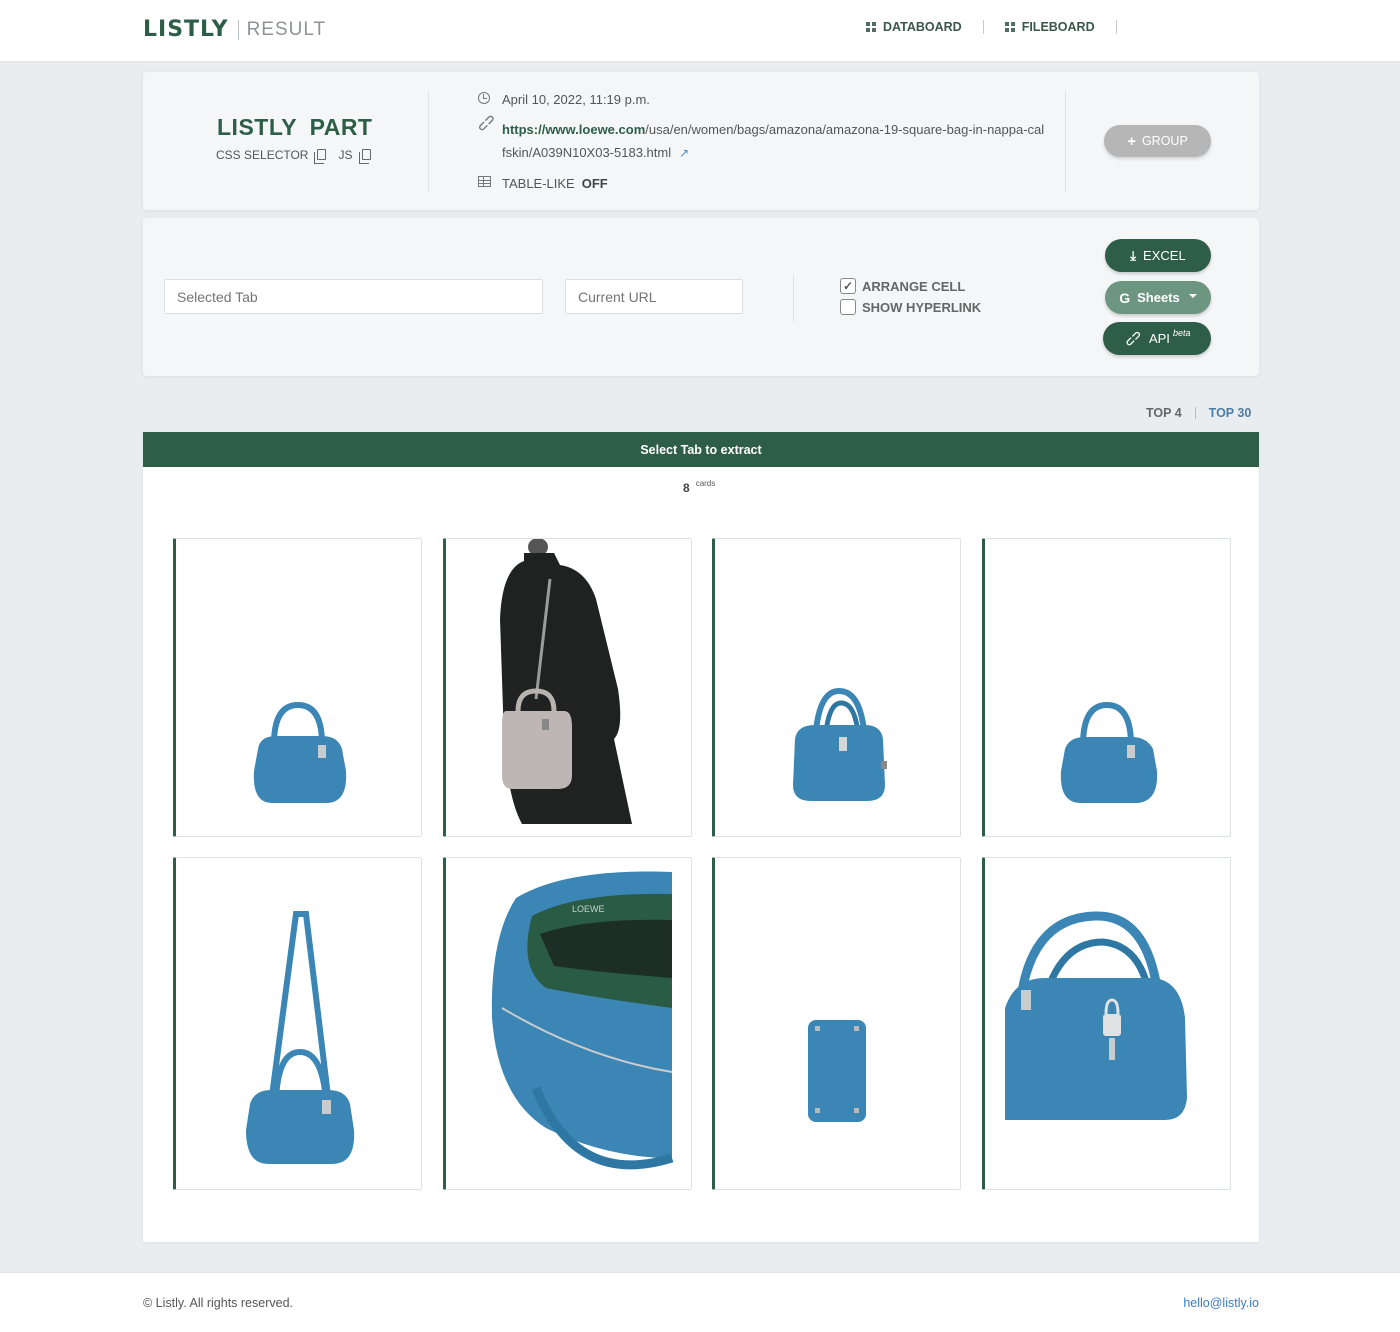  Describe the element at coordinates (320, 156) in the screenshot. I see `copy-css-selector-icon` at that location.